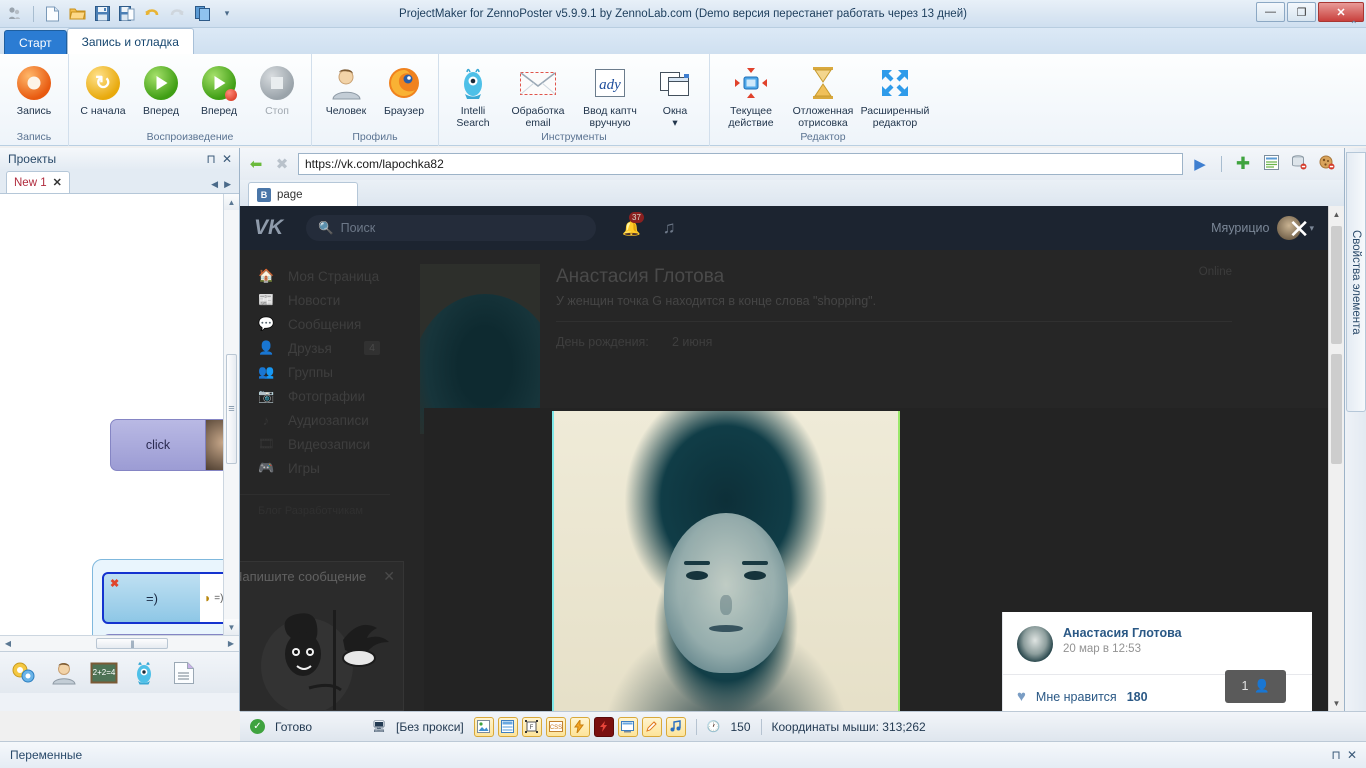 The height and width of the screenshot is (768, 1366). What do you see at coordinates (104, 673) in the screenshot?
I see `math-blackboard-icon: 2+2=4` at bounding box center [104, 673].